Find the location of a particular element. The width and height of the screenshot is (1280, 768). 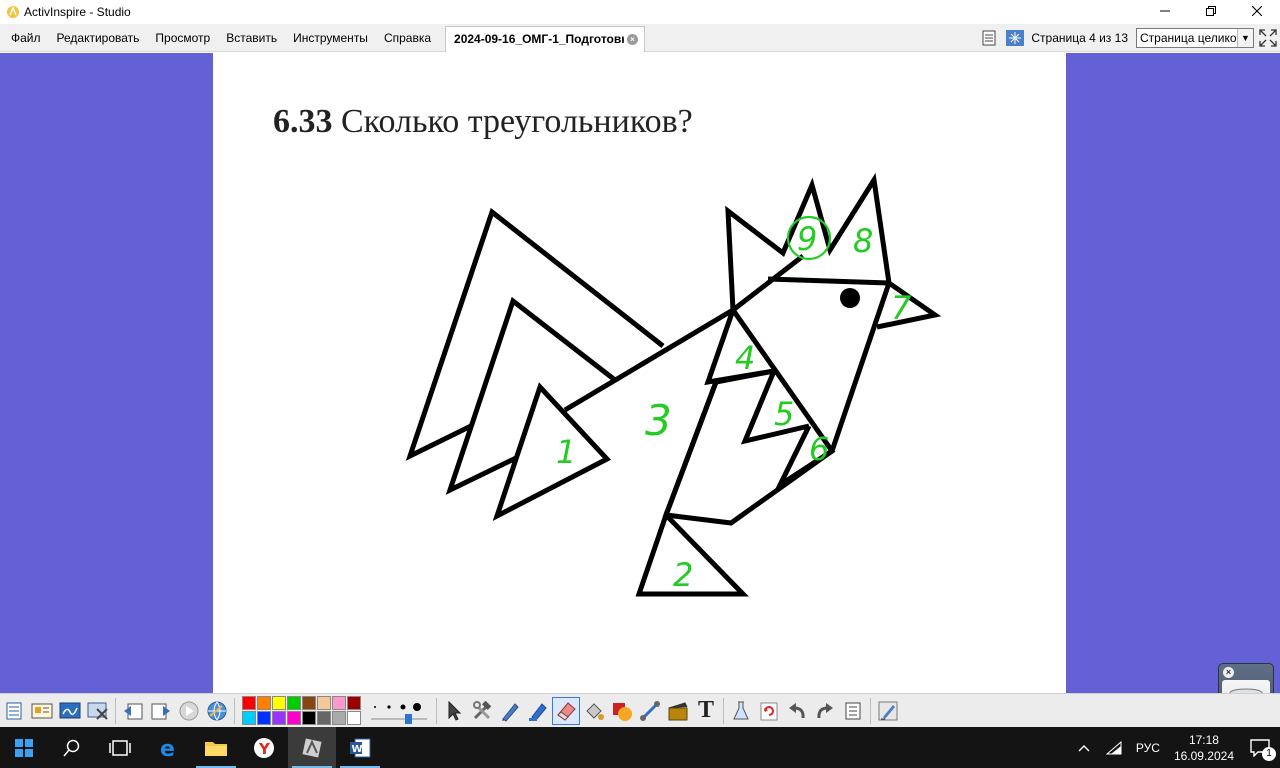

menu-insert: Вставить is located at coordinates (251, 38).